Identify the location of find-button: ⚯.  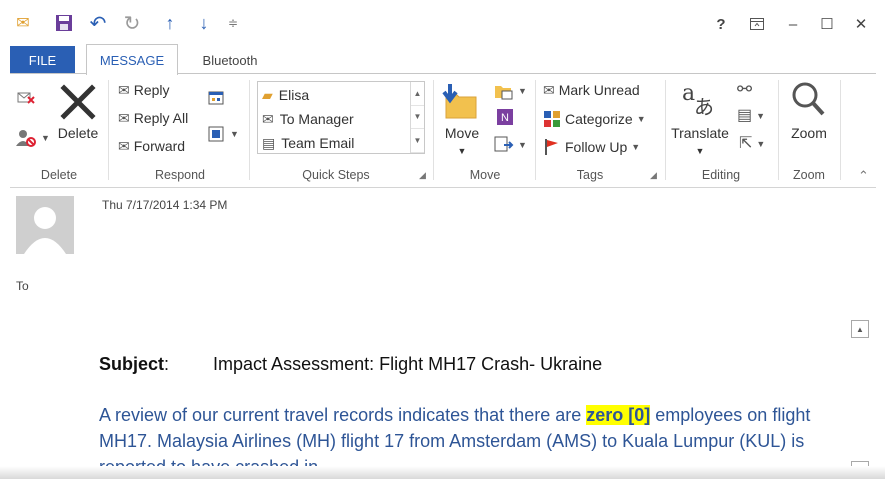
(744, 89).